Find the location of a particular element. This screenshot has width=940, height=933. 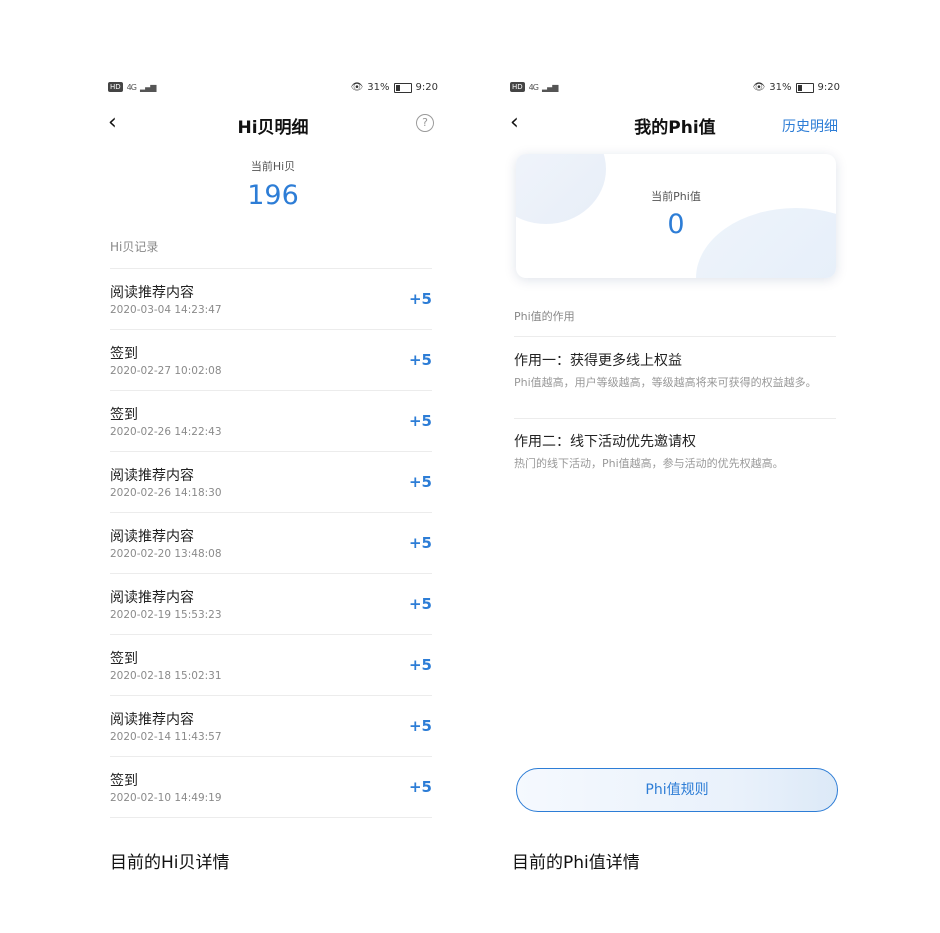

records-section-title: Hi贝记录 is located at coordinates (134, 247).